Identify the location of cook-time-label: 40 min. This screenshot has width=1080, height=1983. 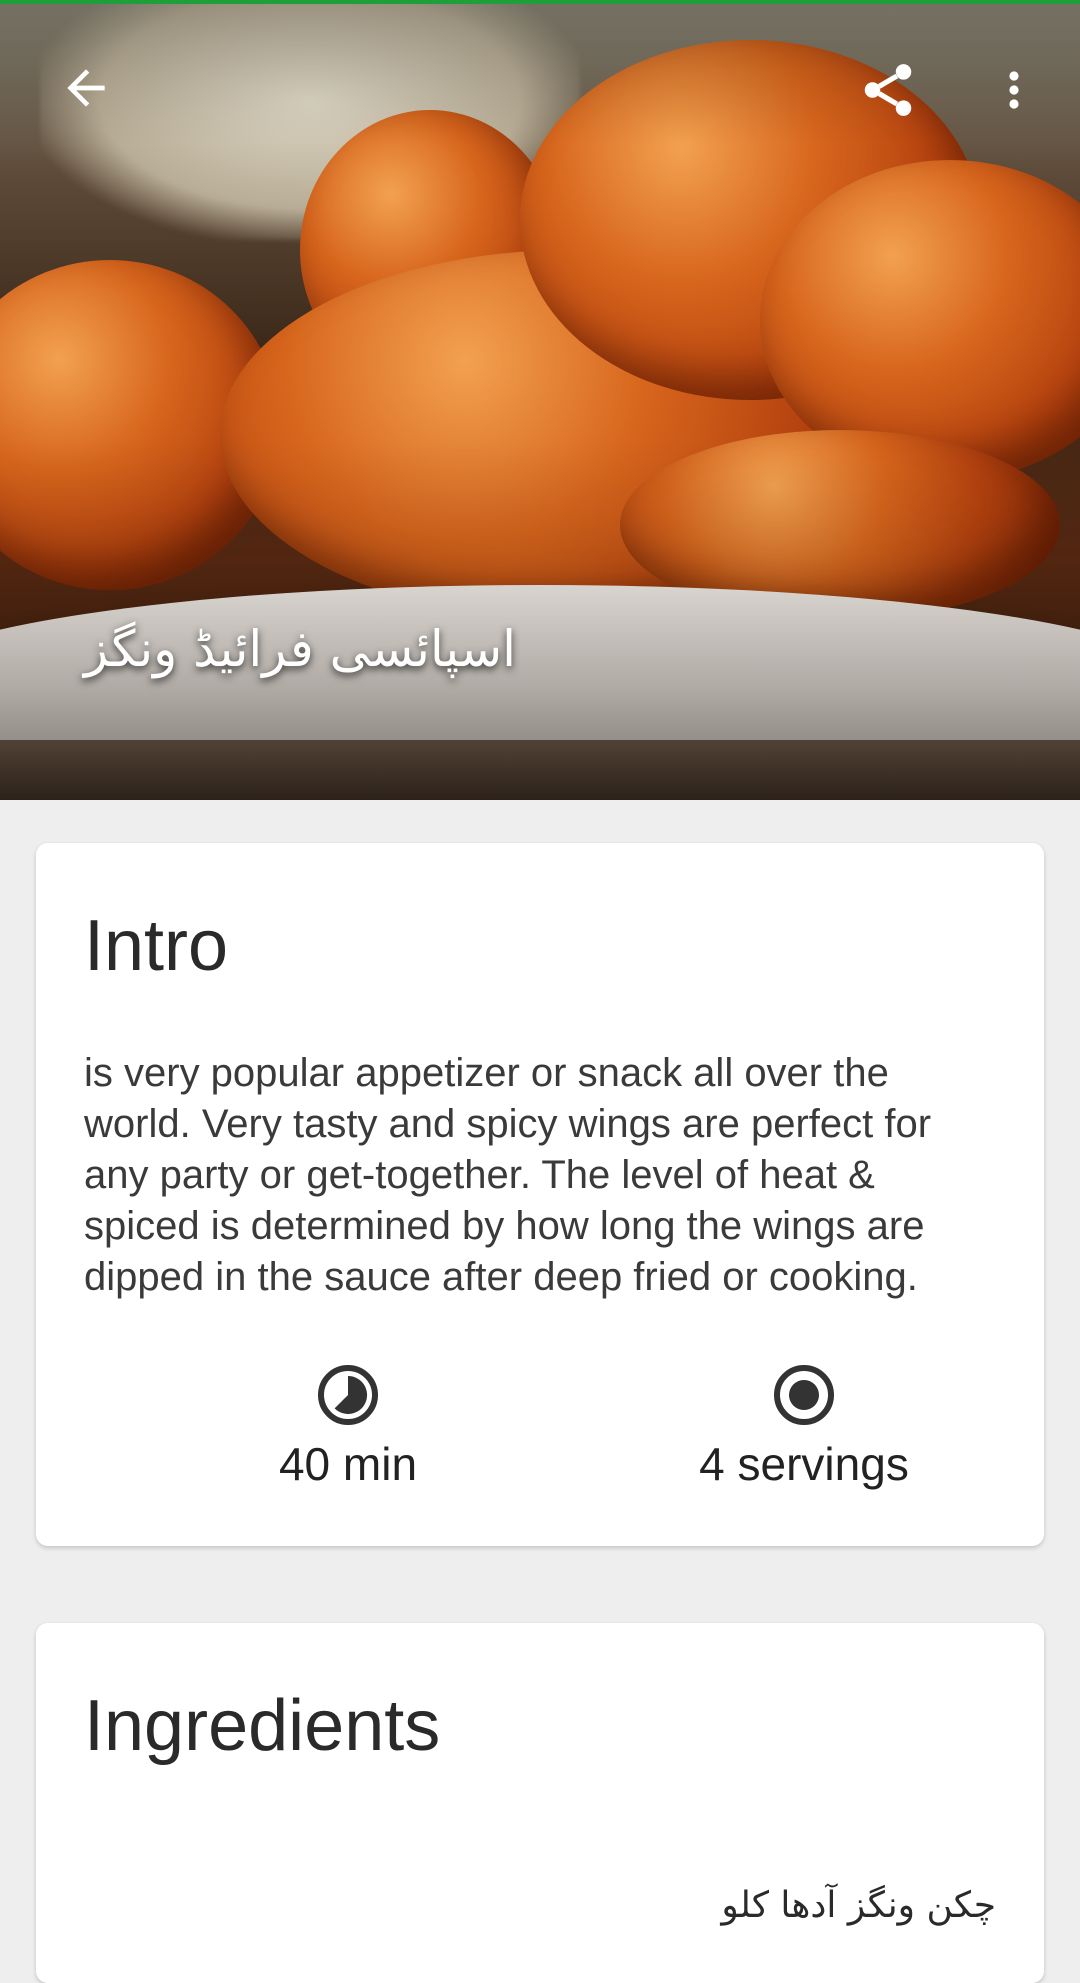
(348, 1464).